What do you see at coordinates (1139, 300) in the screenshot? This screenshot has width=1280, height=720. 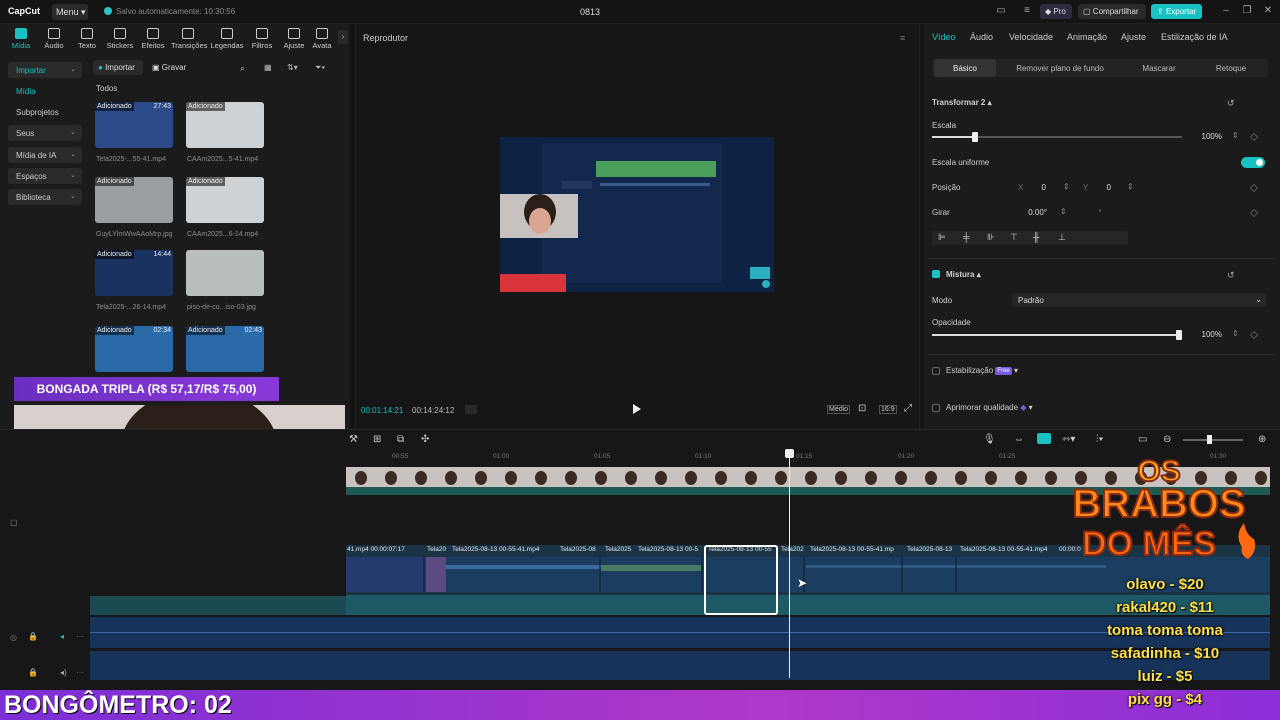 I see `blend-mode-select: Padrão ⌄` at bounding box center [1139, 300].